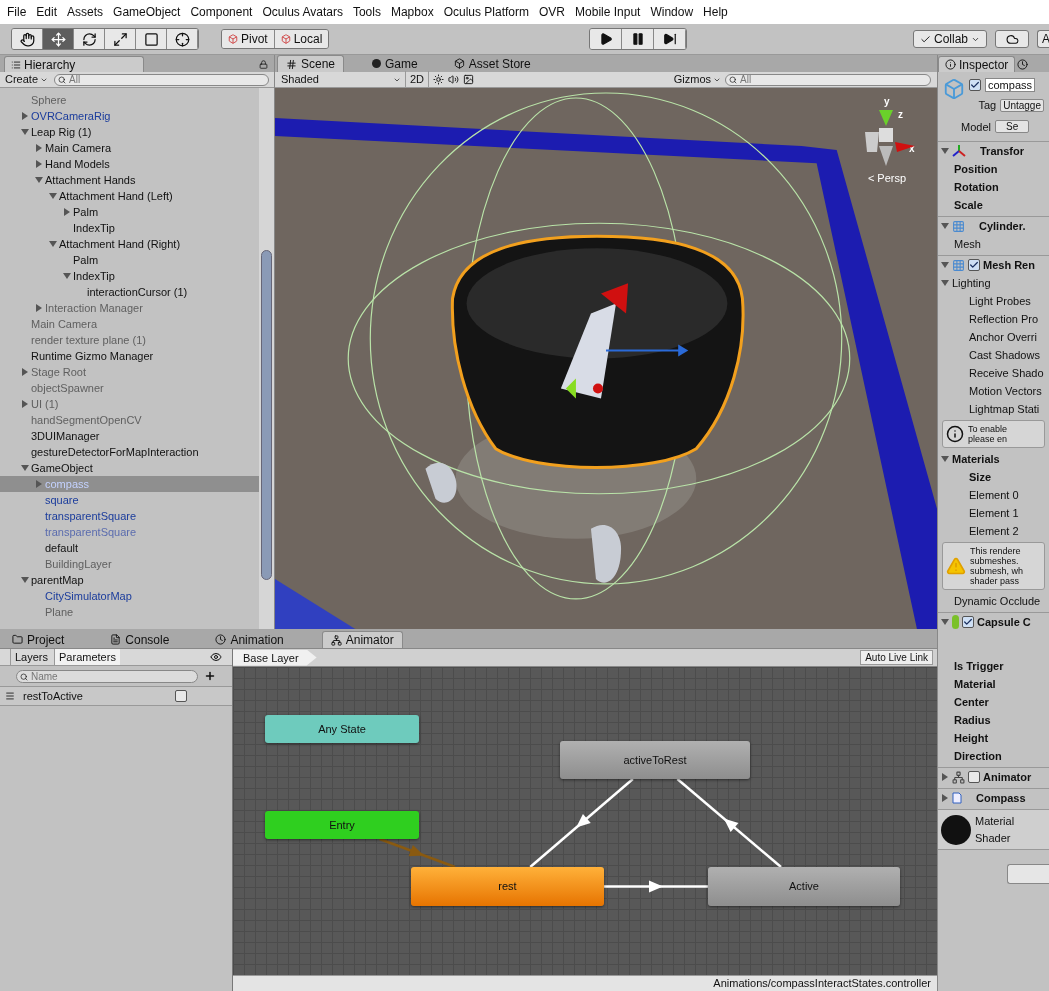 The height and width of the screenshot is (991, 1049). Describe the element at coordinates (896, 657) in the screenshot. I see `auto-live-link-button: Auto Live Link` at that location.